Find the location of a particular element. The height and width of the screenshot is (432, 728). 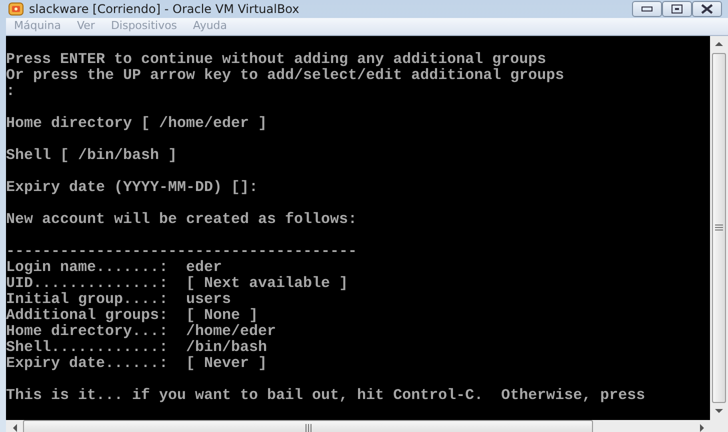

console-line: Shell [ /bin/bash ] is located at coordinates (92, 156).